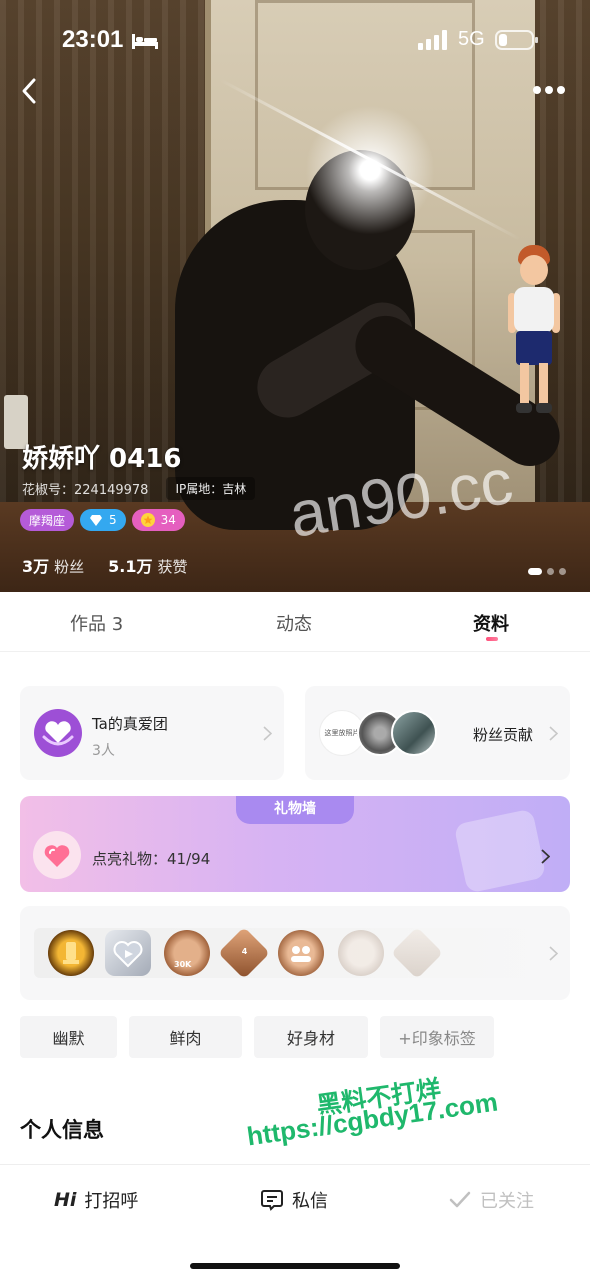 The height and width of the screenshot is (1280, 590). I want to click on tab-works: 作品 3, so click(96, 623).